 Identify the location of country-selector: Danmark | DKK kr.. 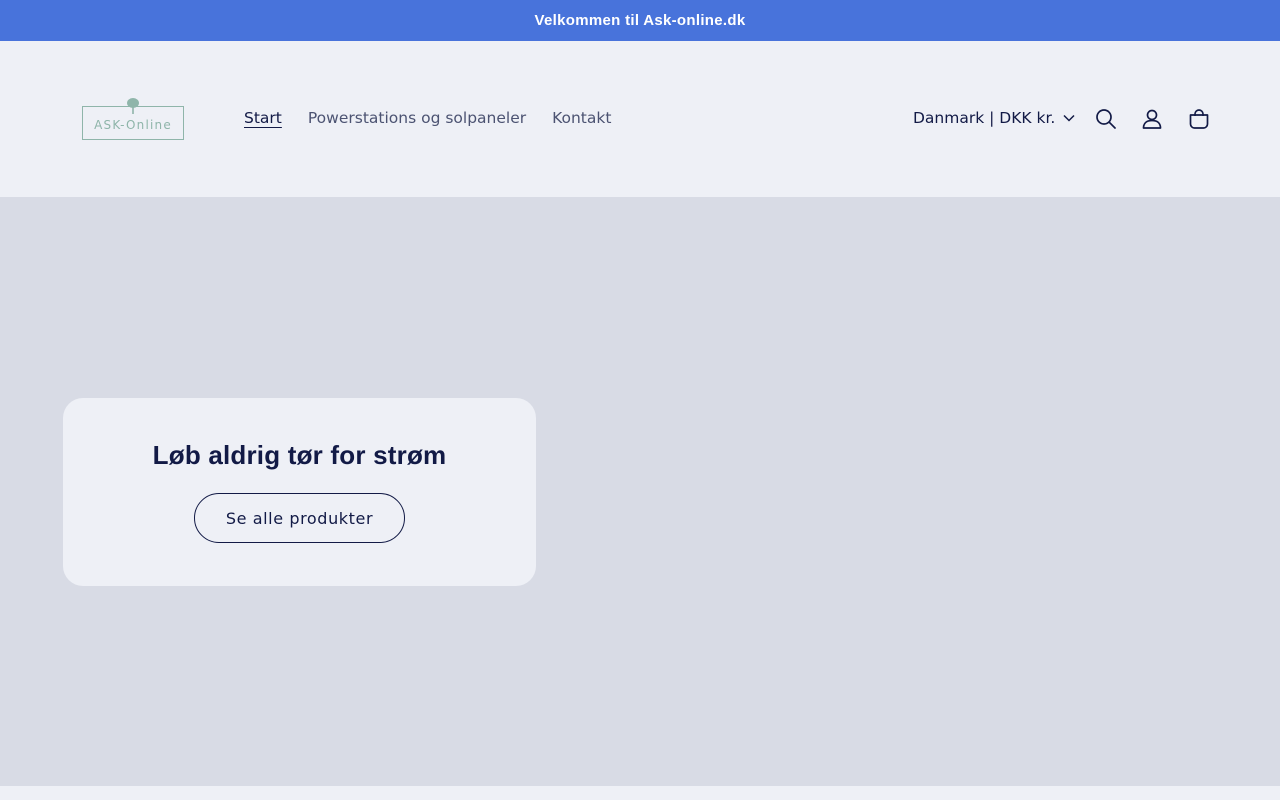
(994, 118).